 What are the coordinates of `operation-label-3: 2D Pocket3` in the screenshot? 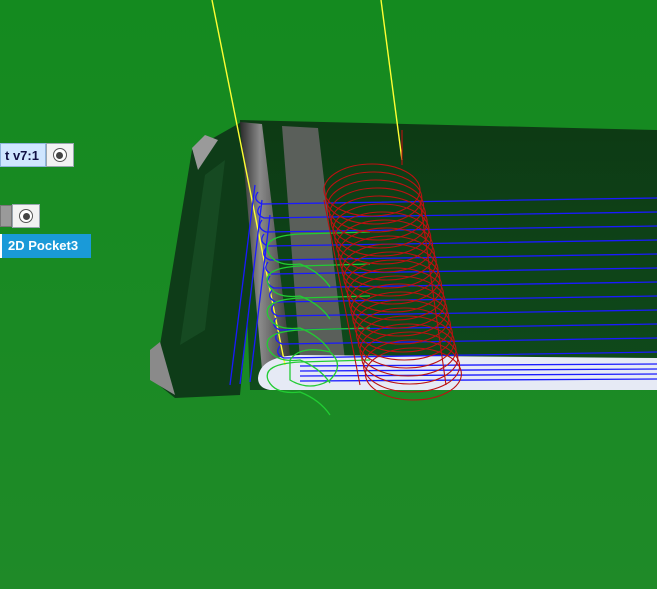 It's located at (46, 246).